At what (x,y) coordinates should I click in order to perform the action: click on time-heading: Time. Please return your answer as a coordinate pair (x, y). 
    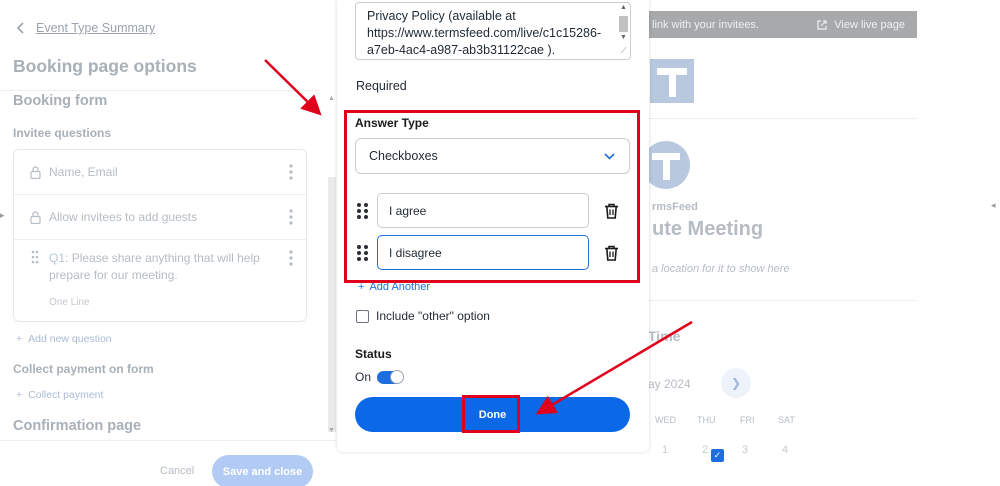
    Looking at the image, I should click on (664, 336).